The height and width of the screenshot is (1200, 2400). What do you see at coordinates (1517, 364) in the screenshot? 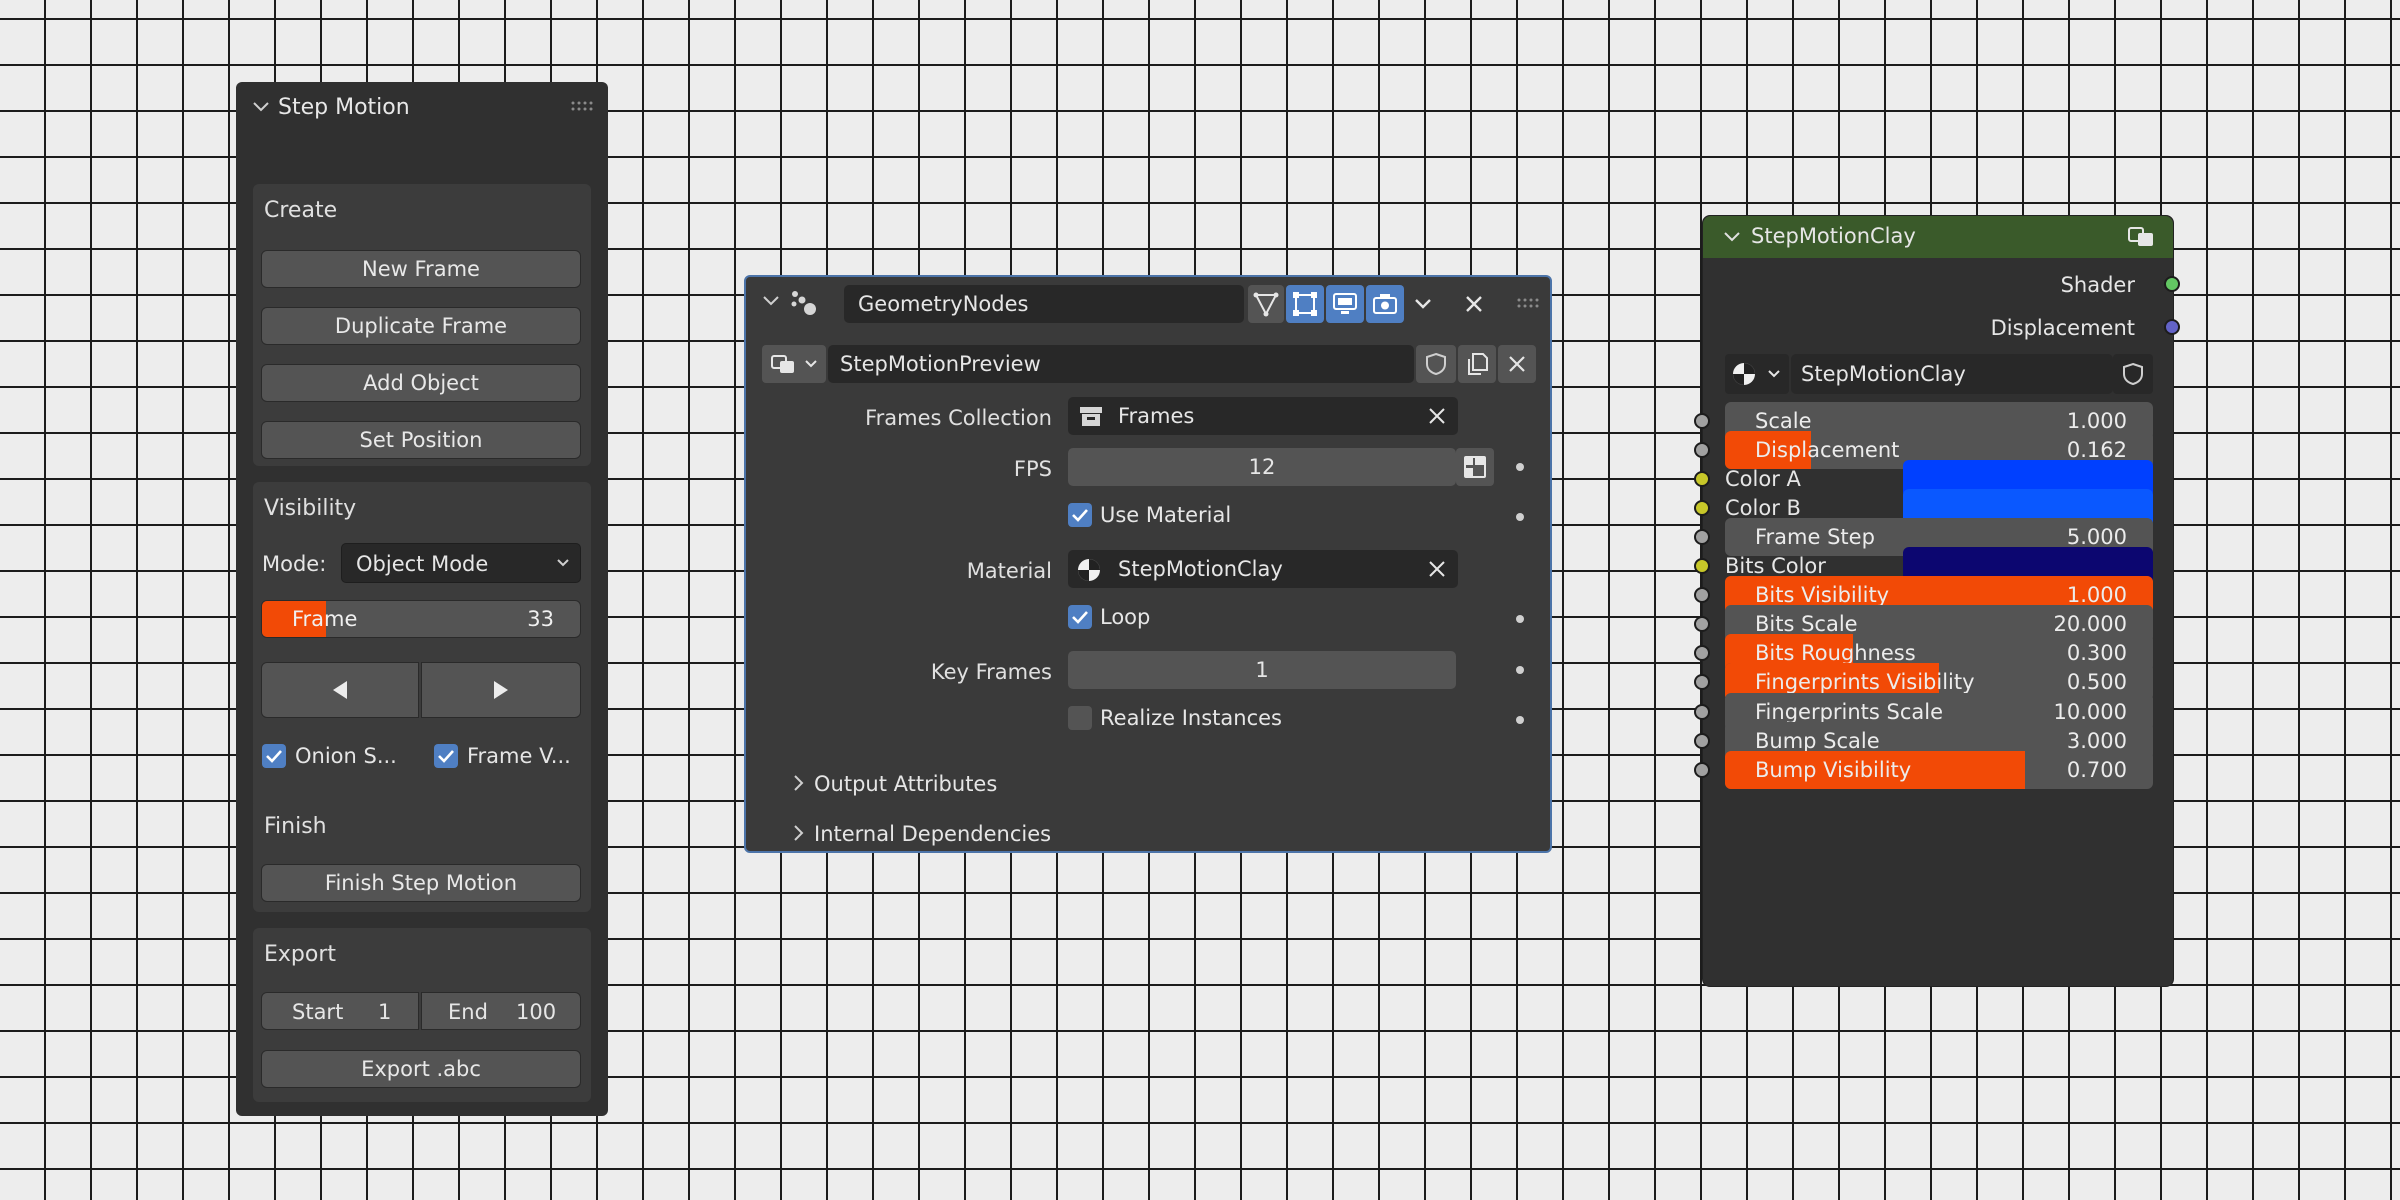
I see `unlink-button` at bounding box center [1517, 364].